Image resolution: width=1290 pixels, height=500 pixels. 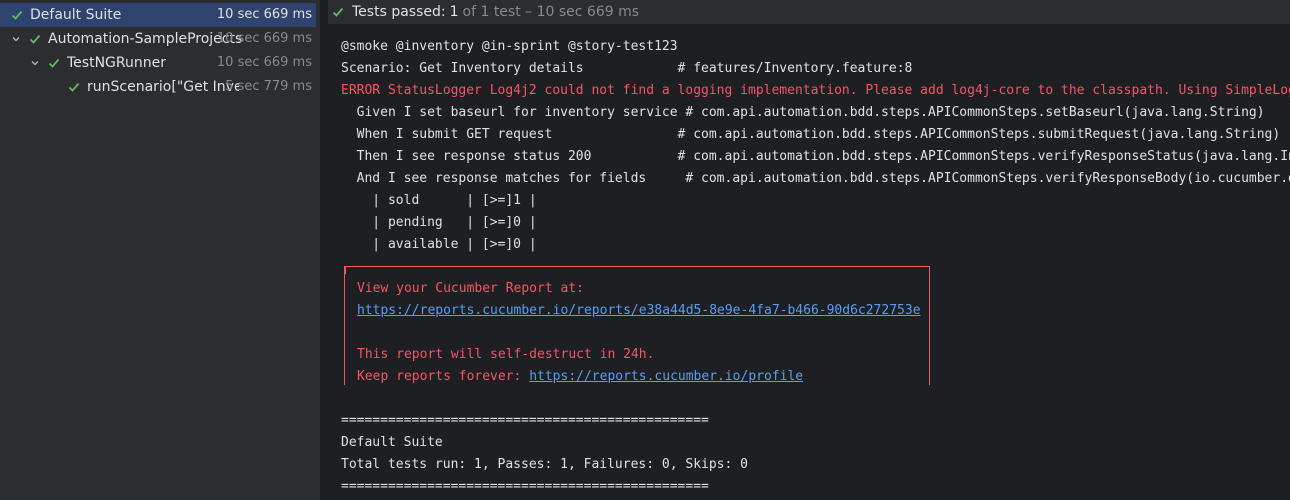 I want to click on tree-item-runscenario: runScenario["Get Invento 5 sec 779 ms, so click(x=158, y=87).